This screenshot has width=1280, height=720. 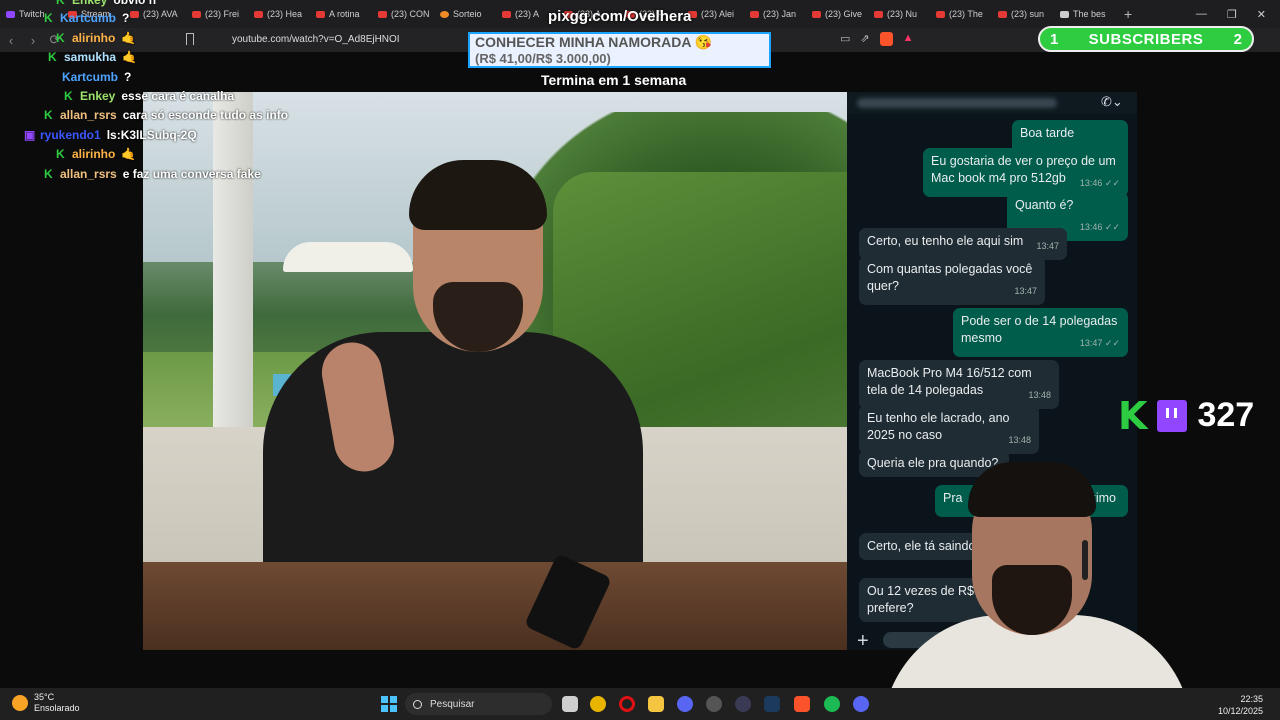 What do you see at coordinates (32, 14) in the screenshot?
I see `tab-label: Twitch` at bounding box center [32, 14].